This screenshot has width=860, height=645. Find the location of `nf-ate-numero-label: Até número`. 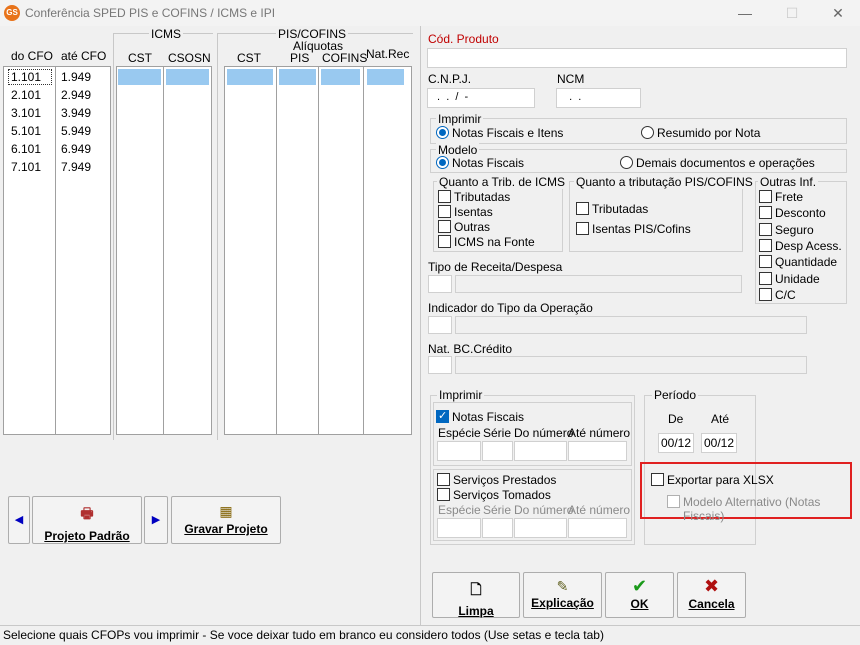

nf-ate-numero-label: Até número is located at coordinates (599, 433).